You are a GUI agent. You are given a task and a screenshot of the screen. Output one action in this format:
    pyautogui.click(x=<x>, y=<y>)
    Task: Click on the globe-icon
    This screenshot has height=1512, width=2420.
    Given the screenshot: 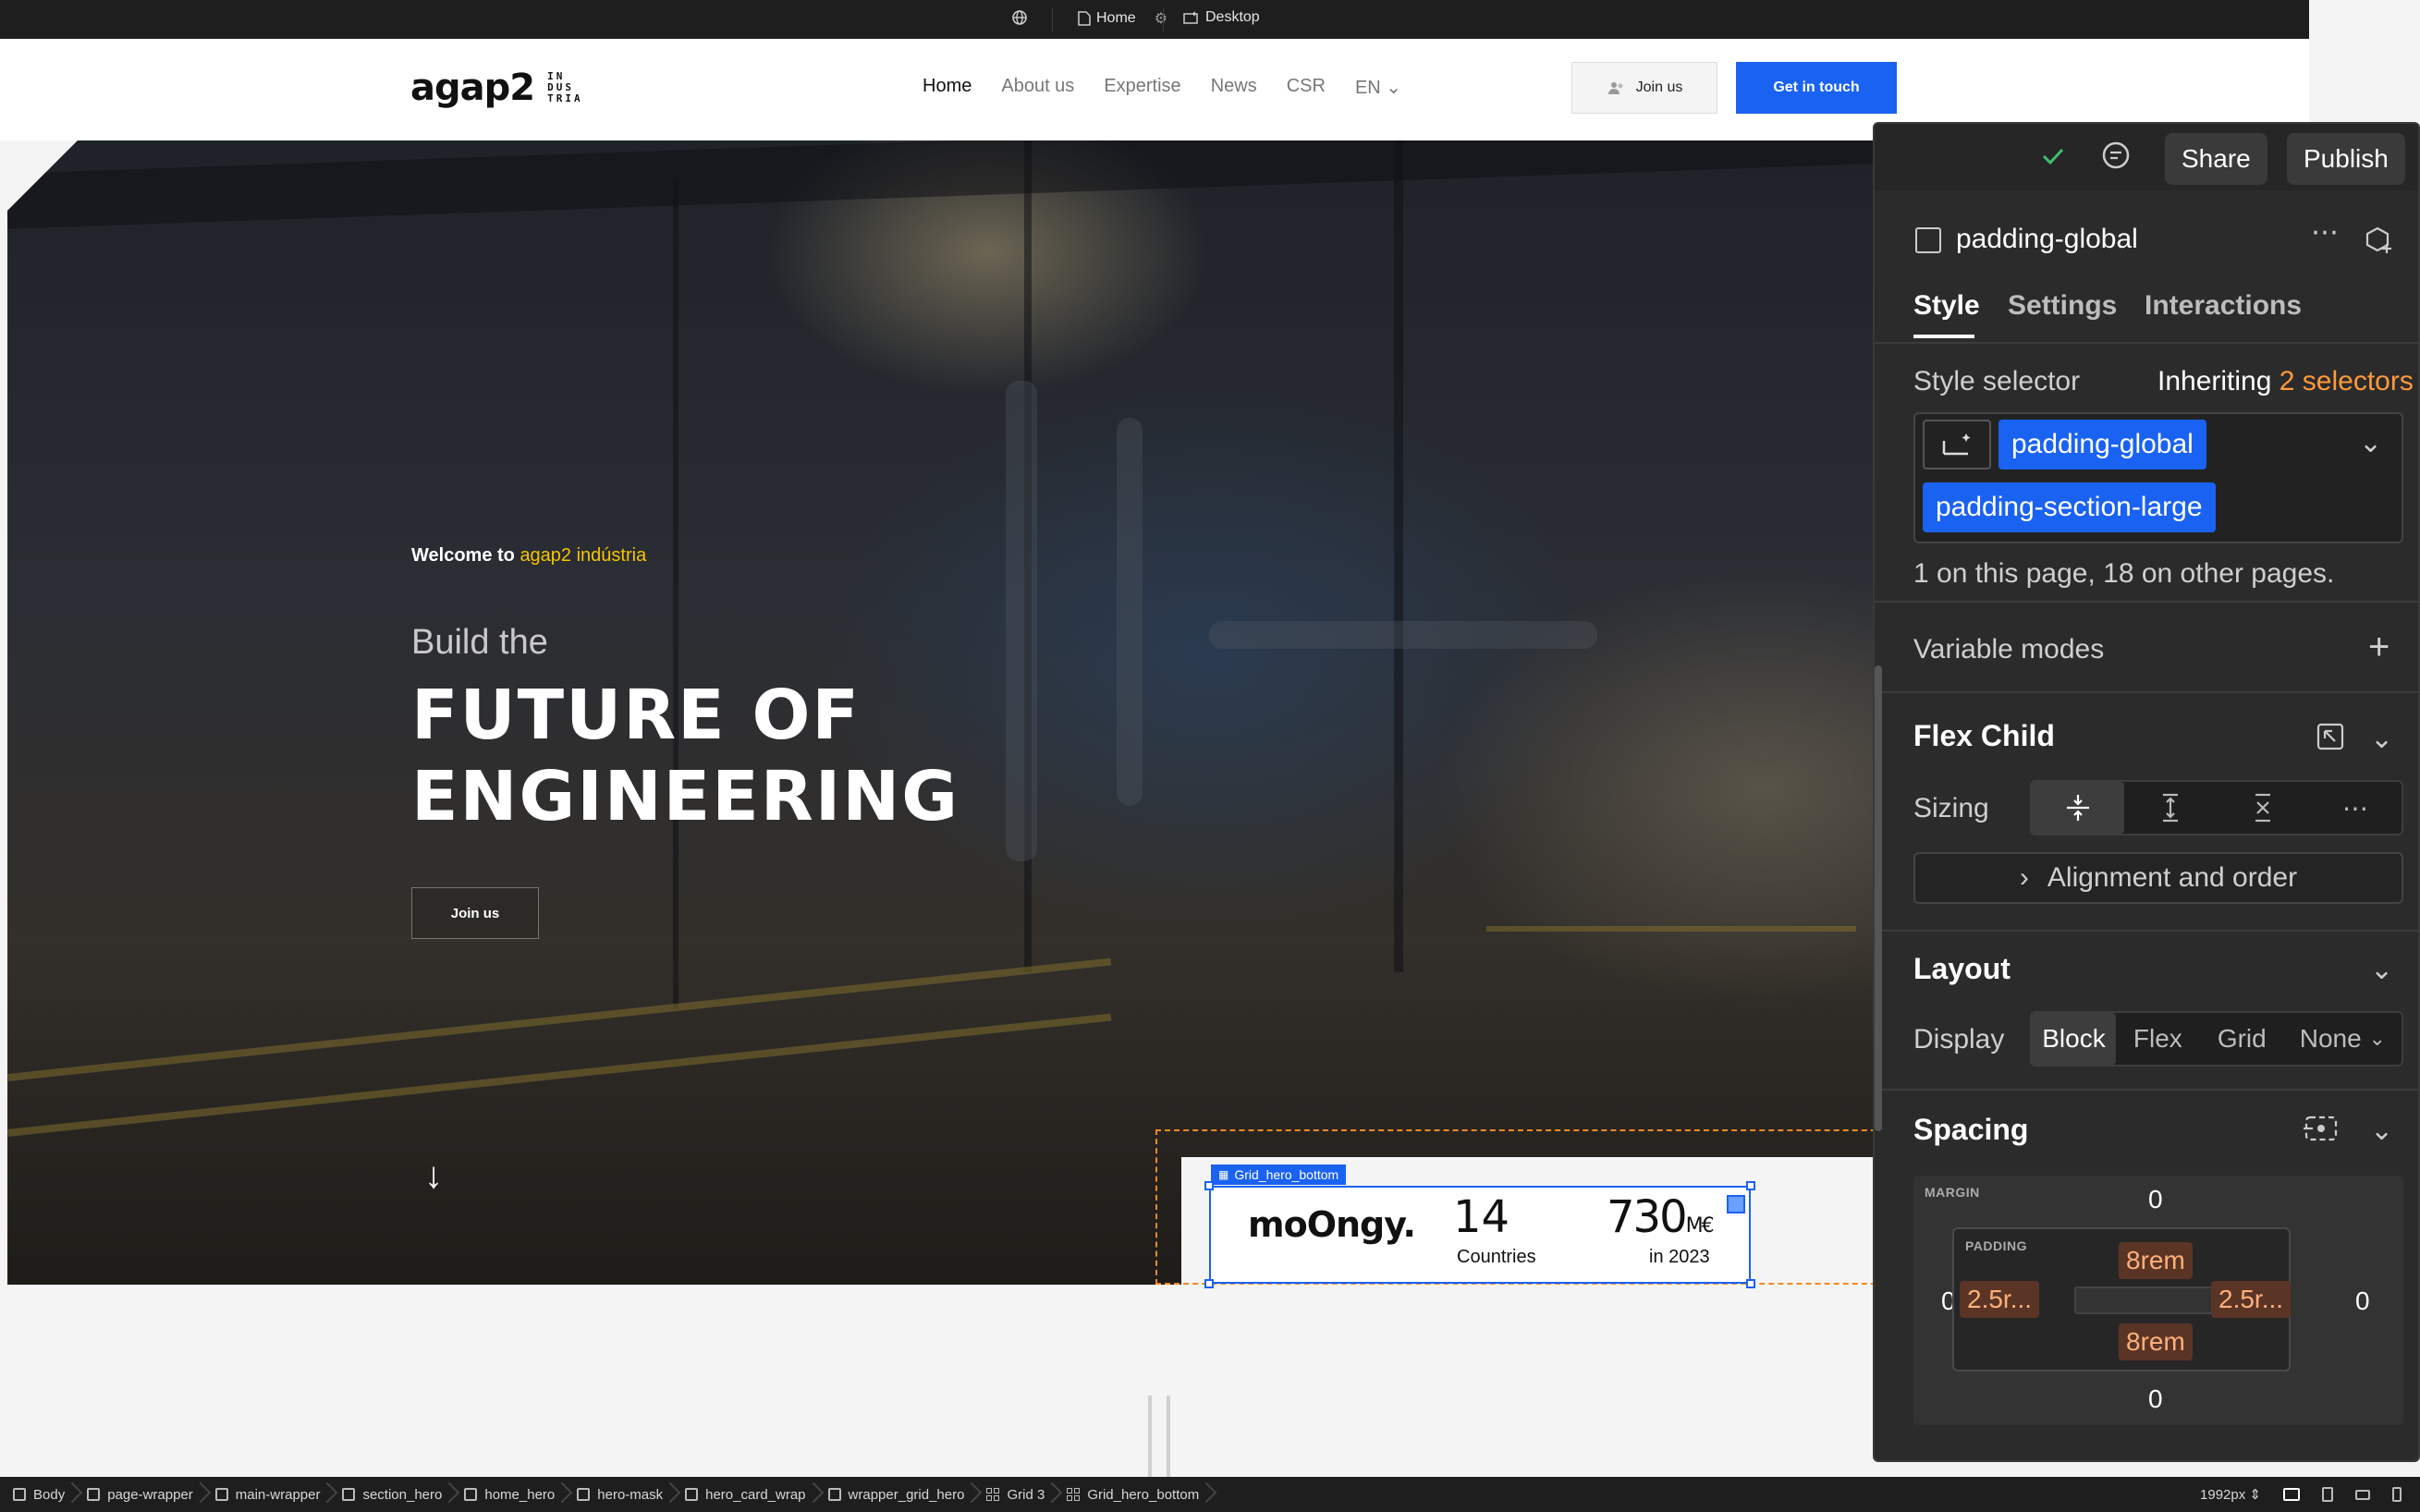 What is the action you would take?
    pyautogui.click(x=1020, y=18)
    